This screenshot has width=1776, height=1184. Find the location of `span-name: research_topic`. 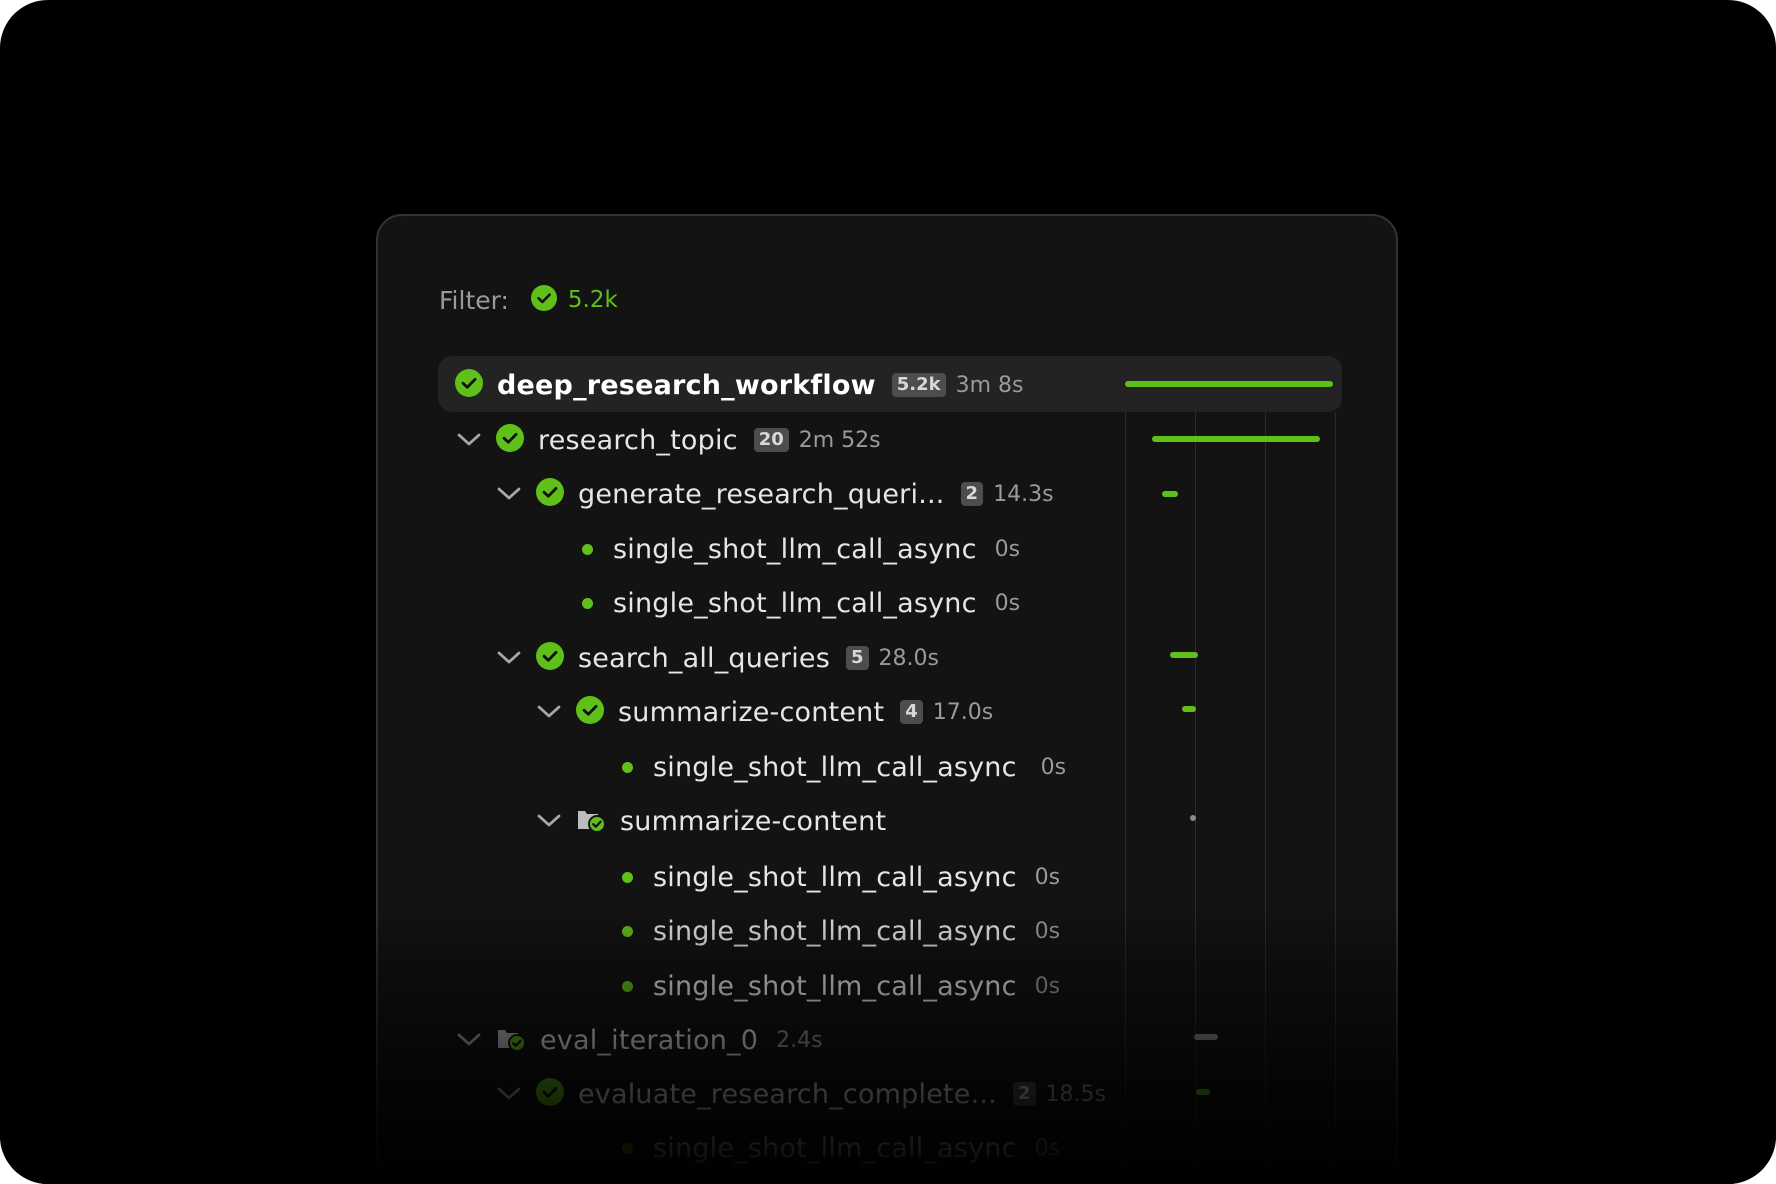

span-name: research_topic is located at coordinates (638, 440).